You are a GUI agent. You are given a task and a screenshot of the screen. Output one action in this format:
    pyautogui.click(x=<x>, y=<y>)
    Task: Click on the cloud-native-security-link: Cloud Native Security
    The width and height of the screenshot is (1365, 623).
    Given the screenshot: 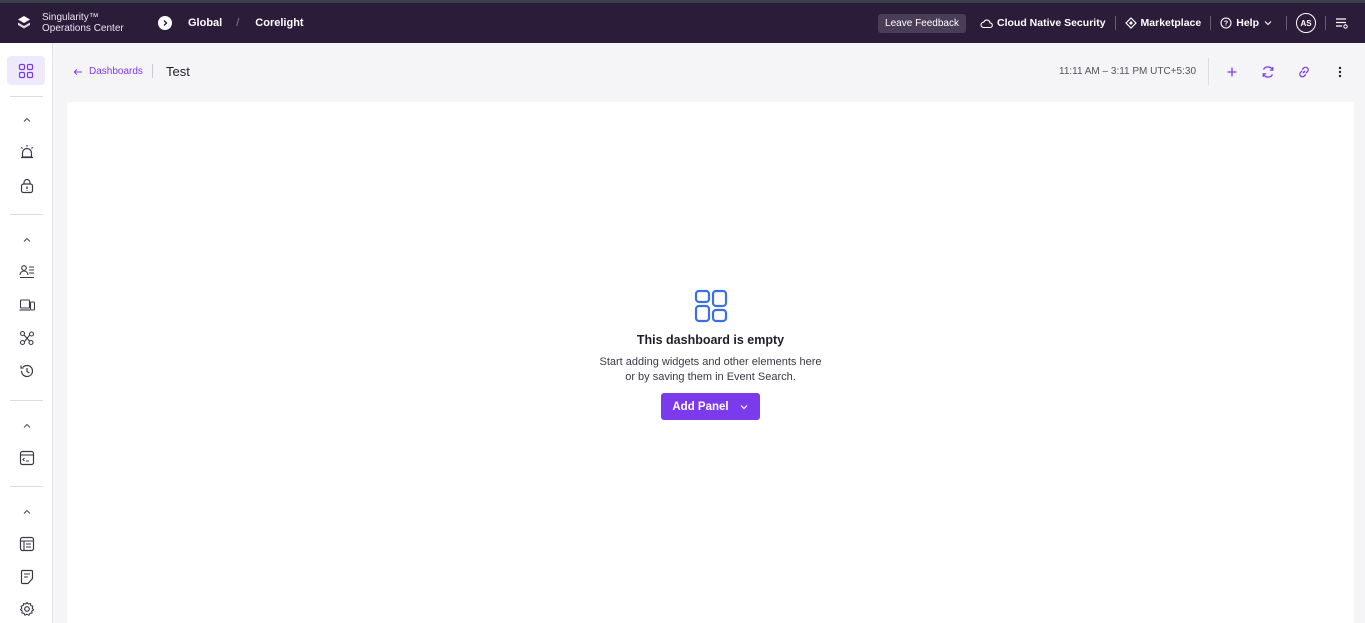 What is the action you would take?
    pyautogui.click(x=1043, y=23)
    